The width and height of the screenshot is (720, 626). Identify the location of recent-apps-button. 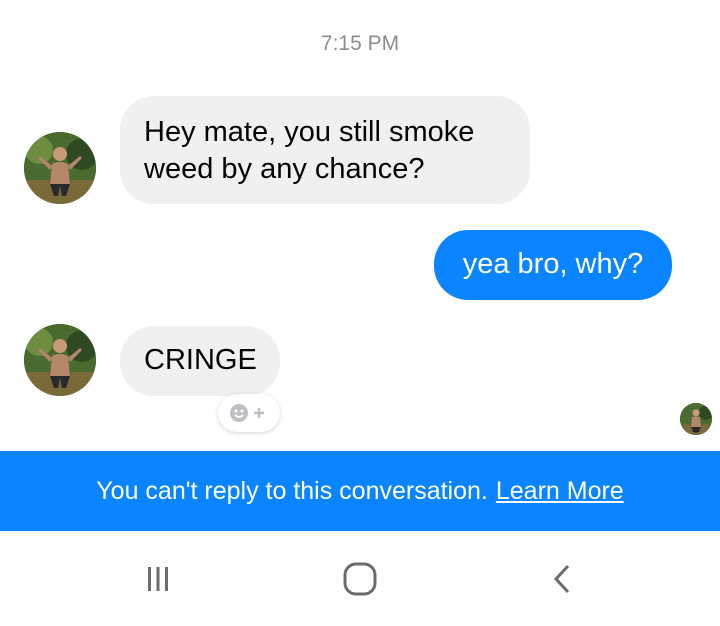
(158, 579).